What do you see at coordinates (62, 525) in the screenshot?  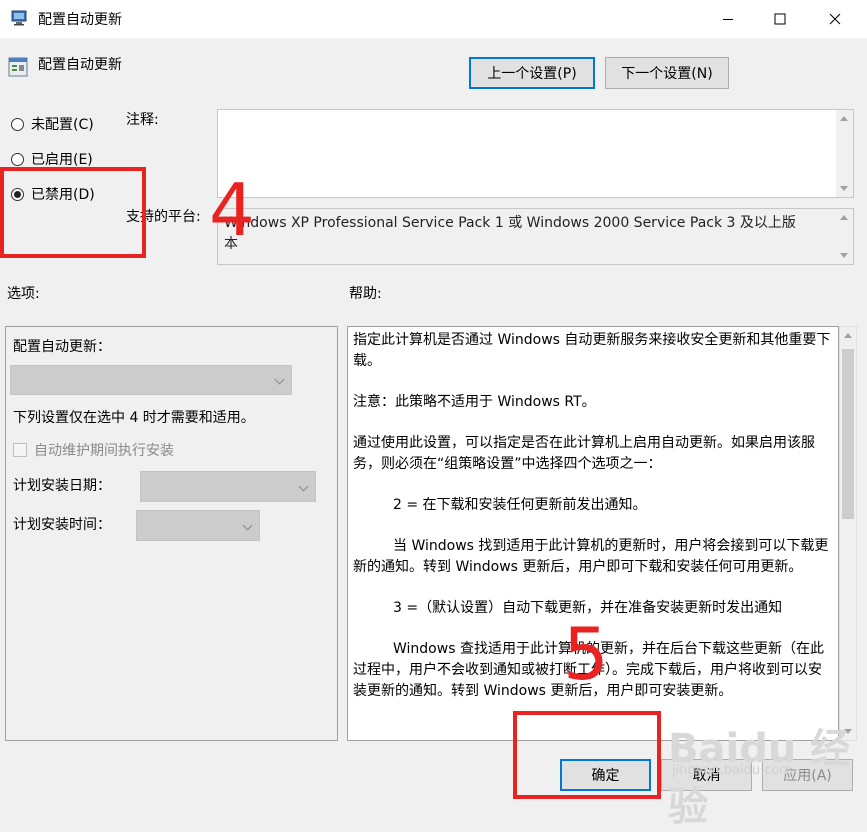 I see `install-time-label: 计划安装时间：` at bounding box center [62, 525].